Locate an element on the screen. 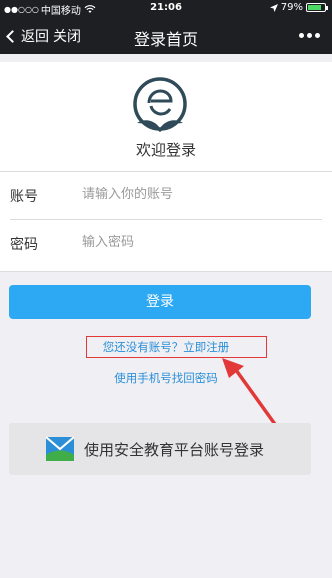 The height and width of the screenshot is (578, 332). register-link: 您还没有账号？立即注册 is located at coordinates (166, 347).